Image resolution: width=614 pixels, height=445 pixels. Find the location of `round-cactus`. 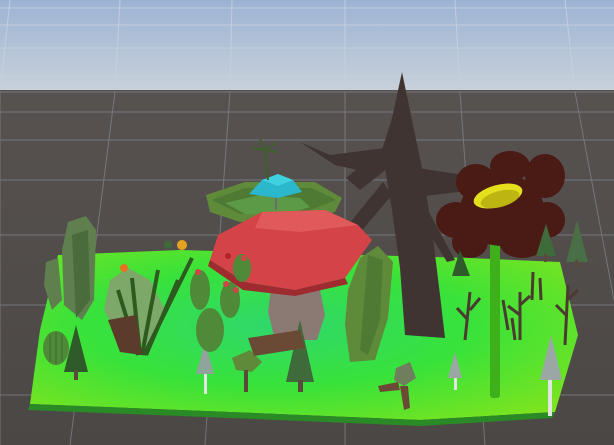

round-cactus is located at coordinates (56, 348).